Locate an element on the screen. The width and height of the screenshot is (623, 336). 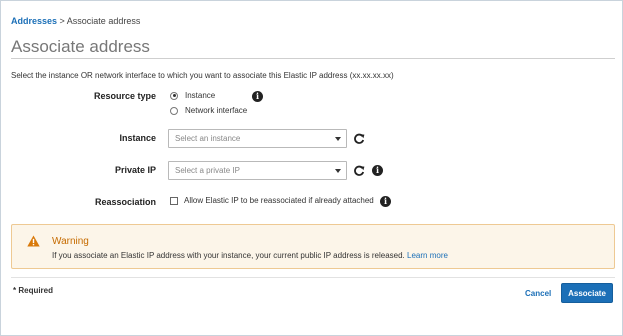
radio-instance: Instance is located at coordinates (192, 95).